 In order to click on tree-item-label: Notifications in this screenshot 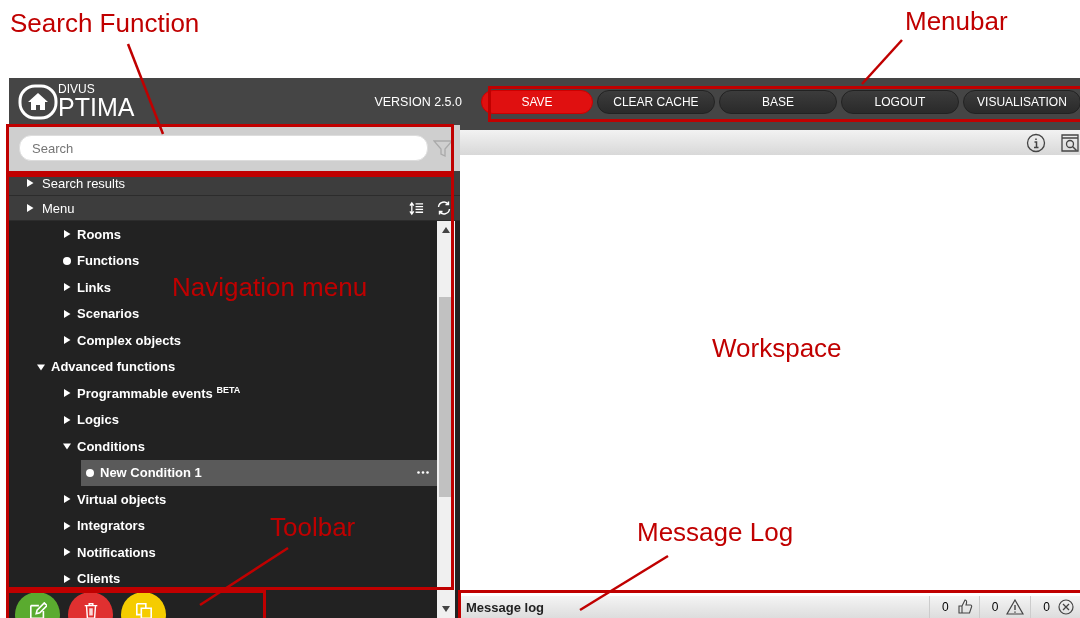, I will do `click(116, 552)`.